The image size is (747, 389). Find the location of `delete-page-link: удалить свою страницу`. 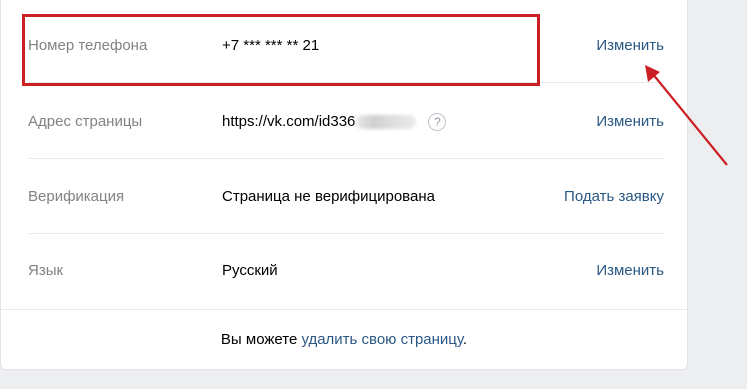

delete-page-link: удалить свою страницу is located at coordinates (381, 339).